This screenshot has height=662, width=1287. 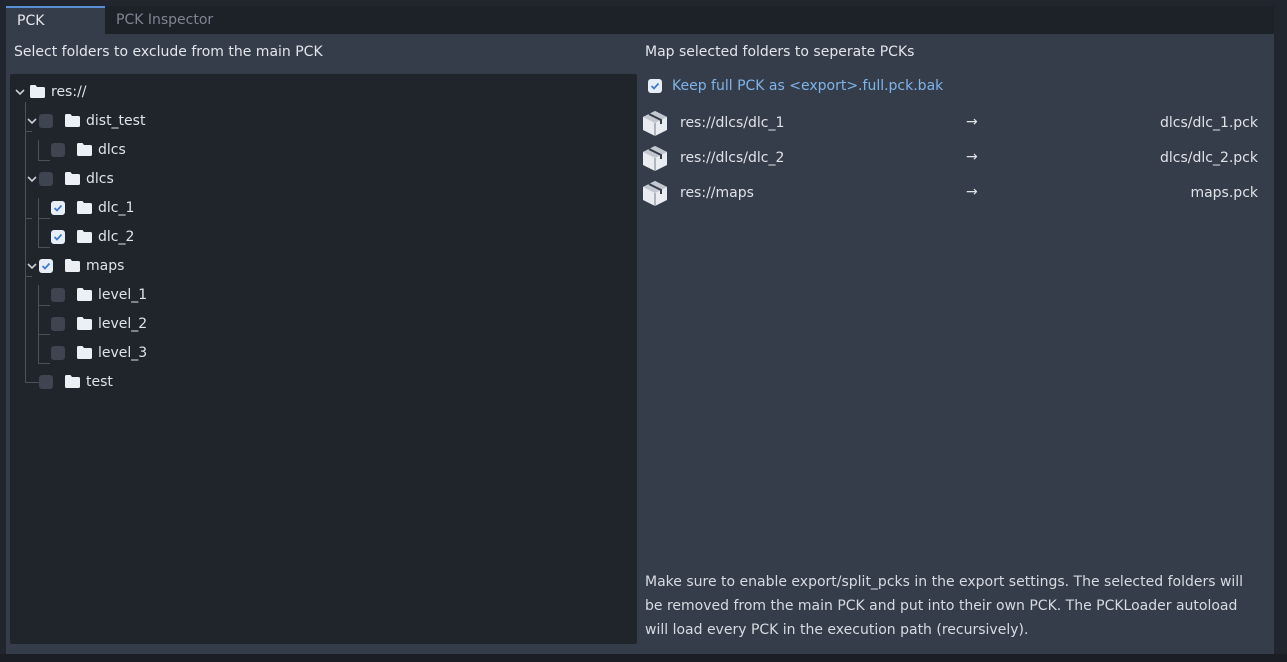 What do you see at coordinates (732, 123) in the screenshot?
I see `mapping-source: res://dlcs/dlc_1` at bounding box center [732, 123].